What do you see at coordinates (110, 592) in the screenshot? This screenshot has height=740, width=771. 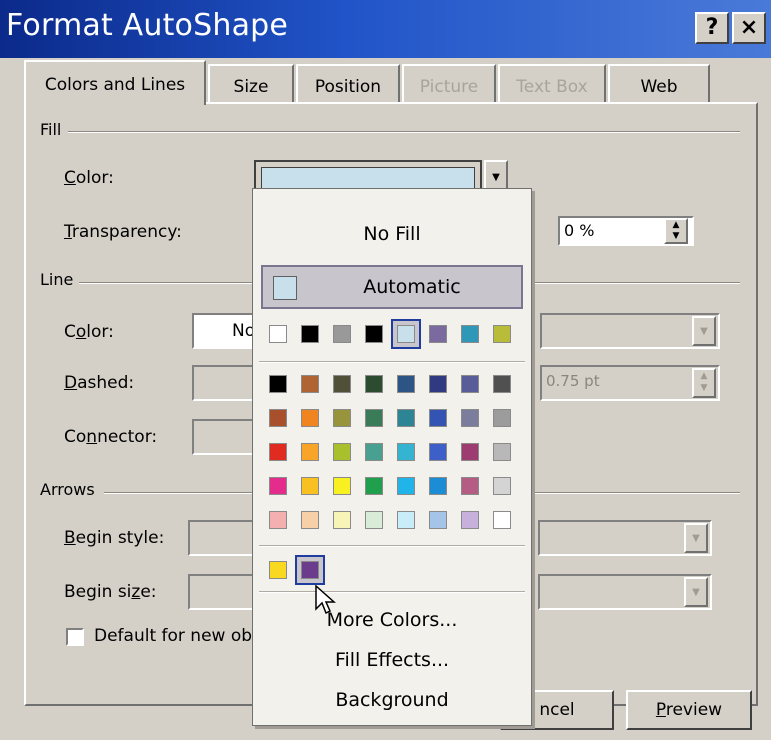 I see `begin-size-label: Begin size:` at bounding box center [110, 592].